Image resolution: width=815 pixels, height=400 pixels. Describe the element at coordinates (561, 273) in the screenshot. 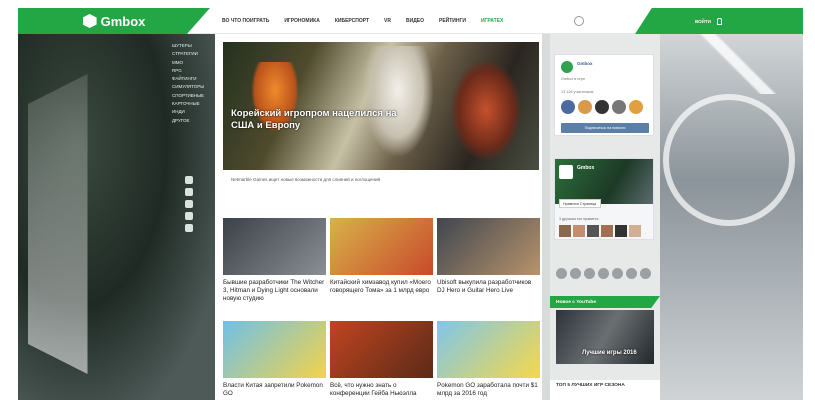

I see `vk-icon` at that location.